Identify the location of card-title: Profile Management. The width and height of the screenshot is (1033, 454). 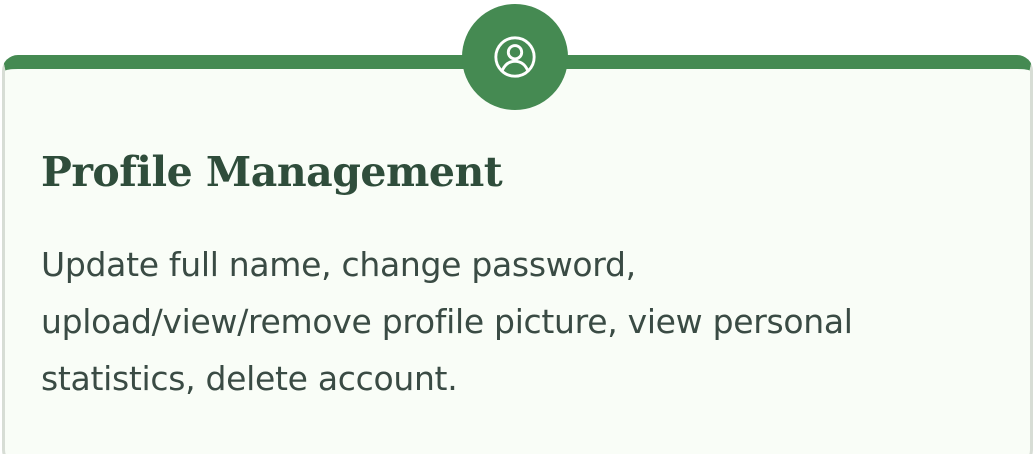
(272, 172).